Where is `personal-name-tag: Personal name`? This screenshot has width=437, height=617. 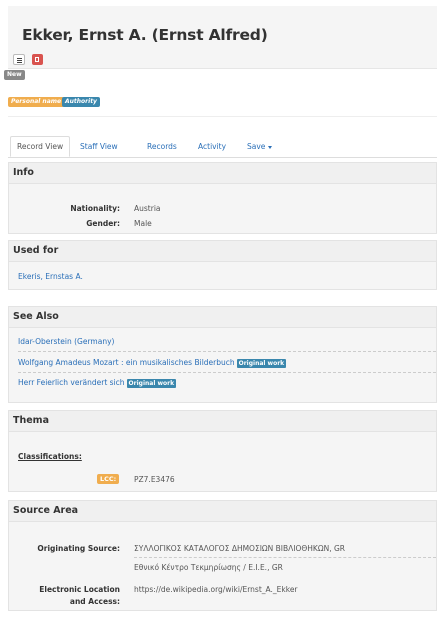
personal-name-tag: Personal name is located at coordinates (36, 102).